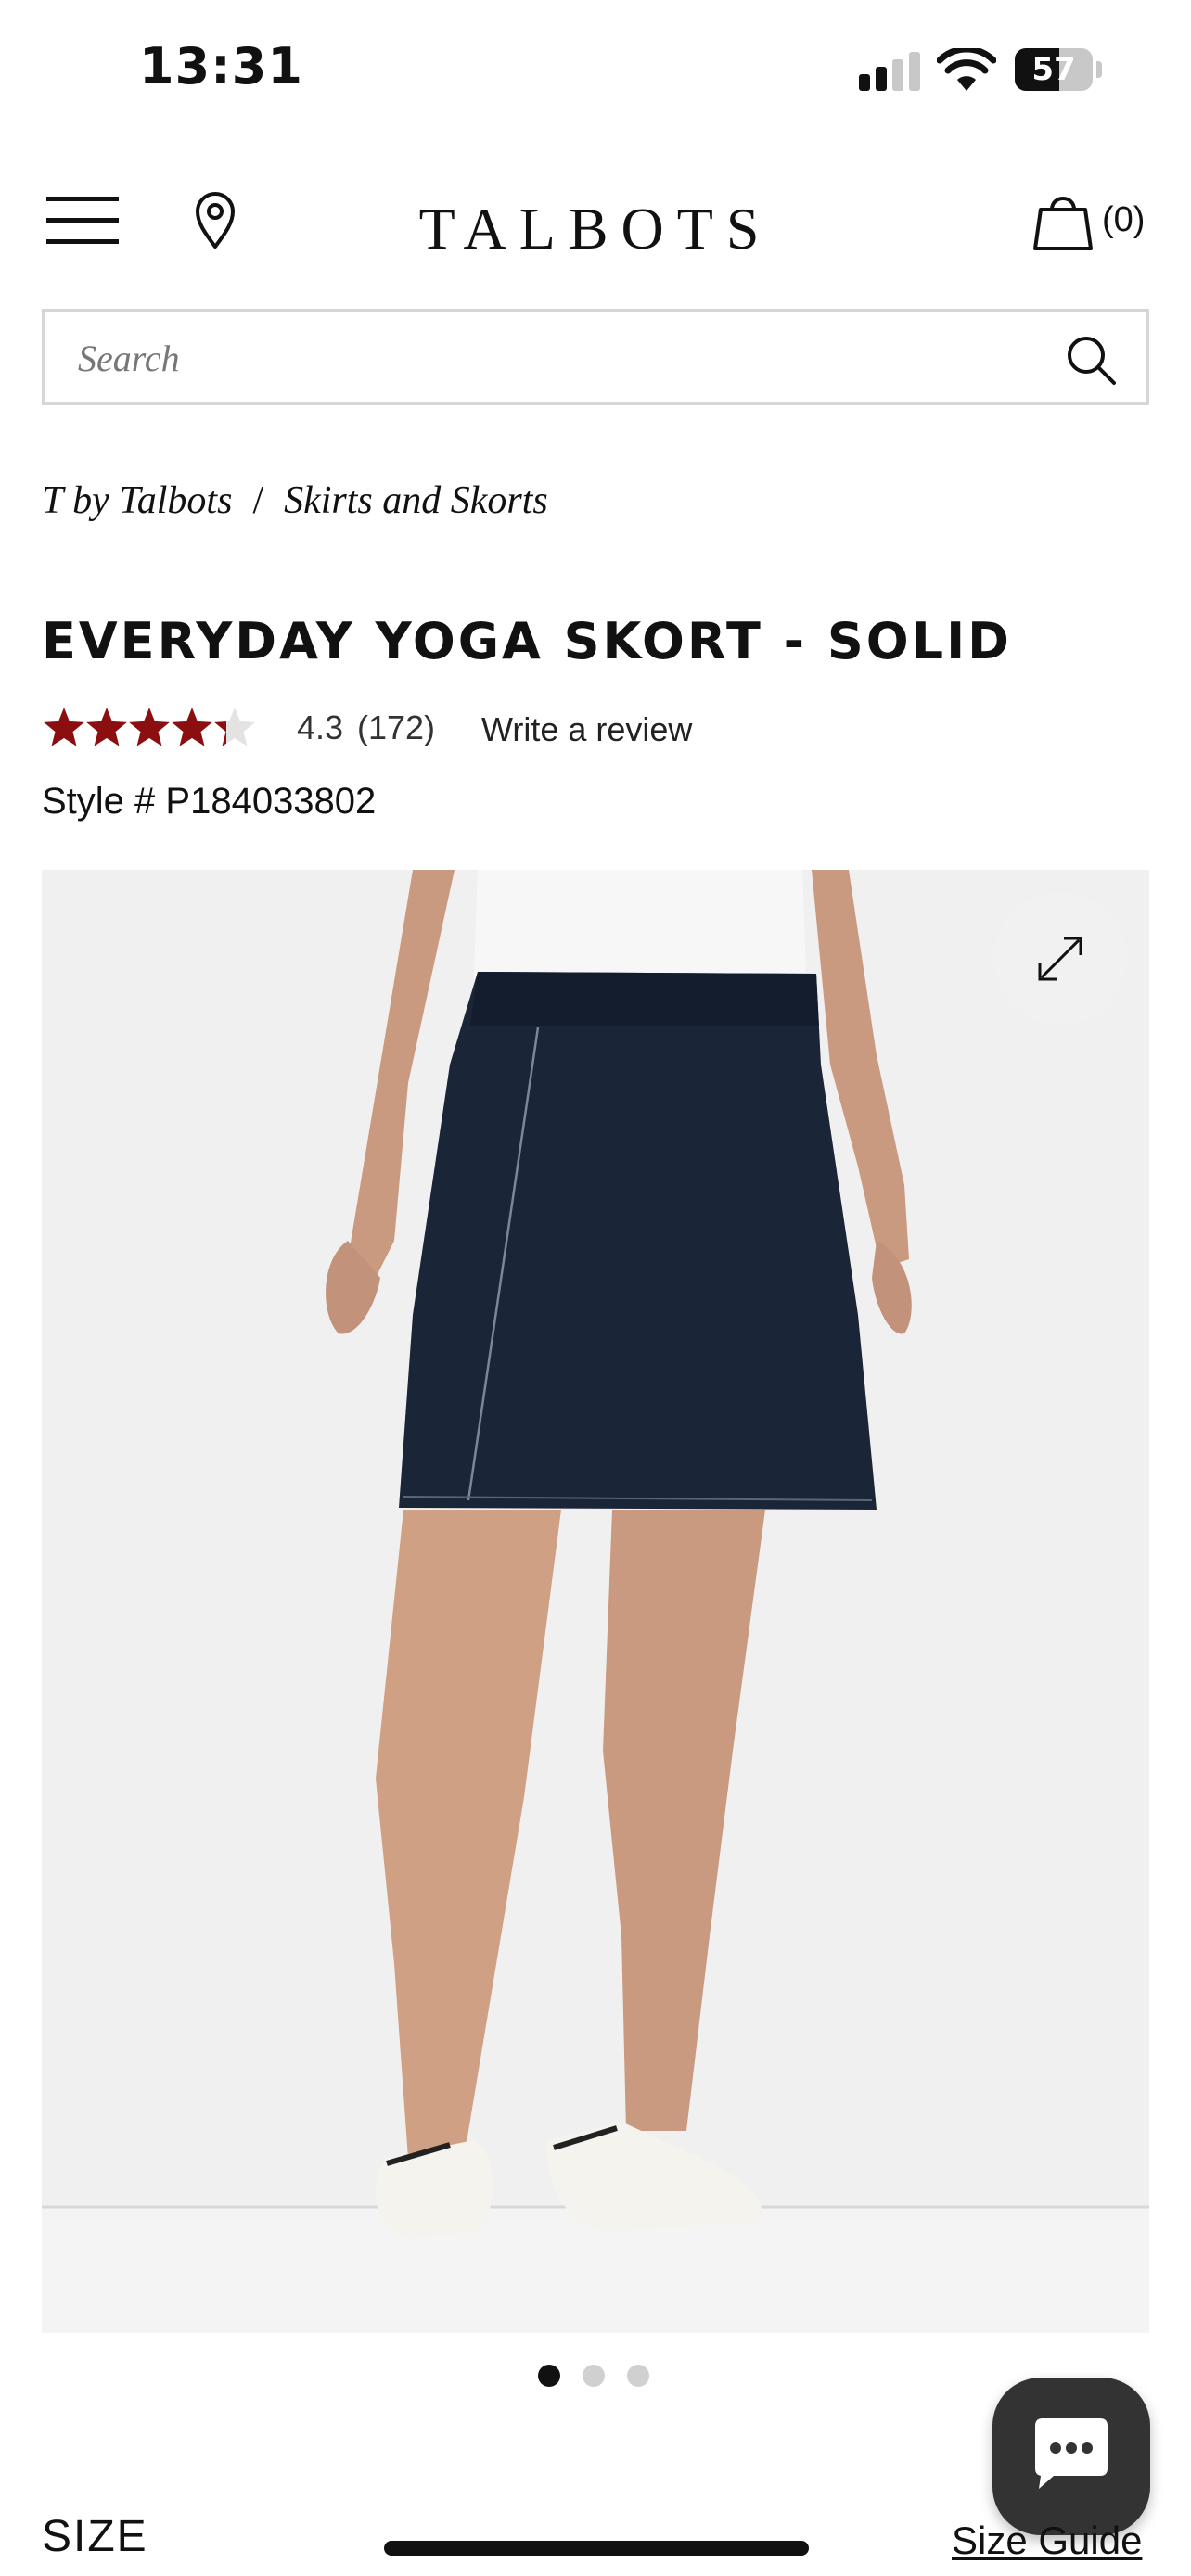  I want to click on expand-icon, so click(1060, 959).